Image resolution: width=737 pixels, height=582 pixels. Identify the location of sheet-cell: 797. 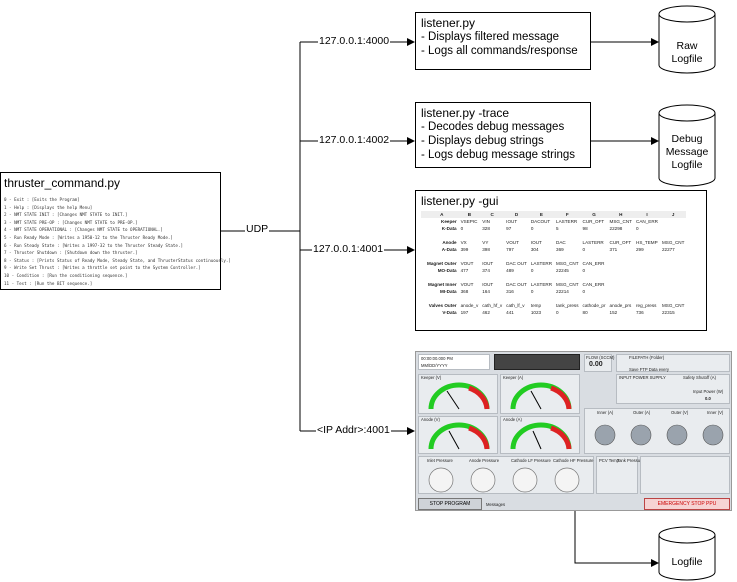
(510, 249).